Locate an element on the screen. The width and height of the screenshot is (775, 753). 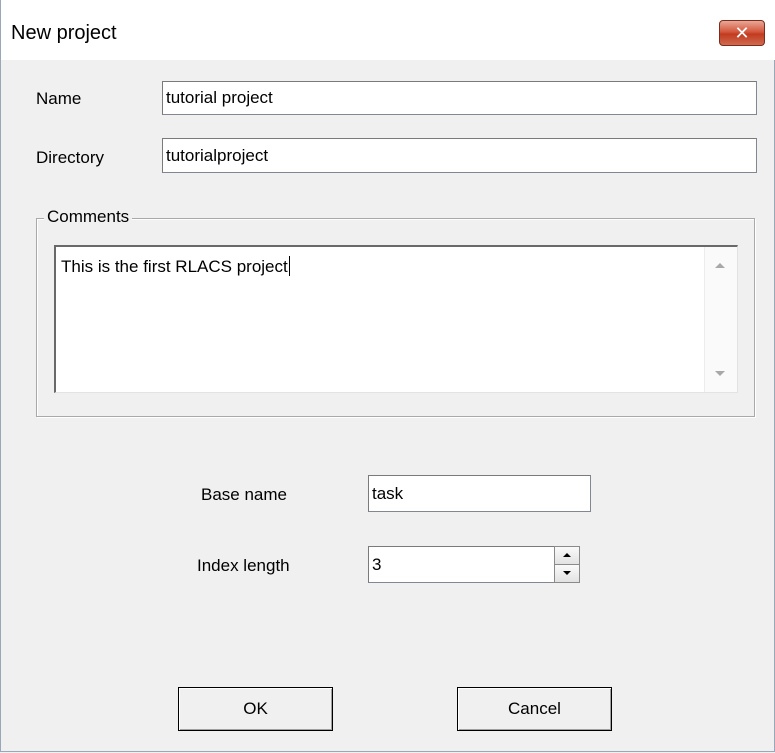
spin-up-arrow-icon is located at coordinates (567, 555).